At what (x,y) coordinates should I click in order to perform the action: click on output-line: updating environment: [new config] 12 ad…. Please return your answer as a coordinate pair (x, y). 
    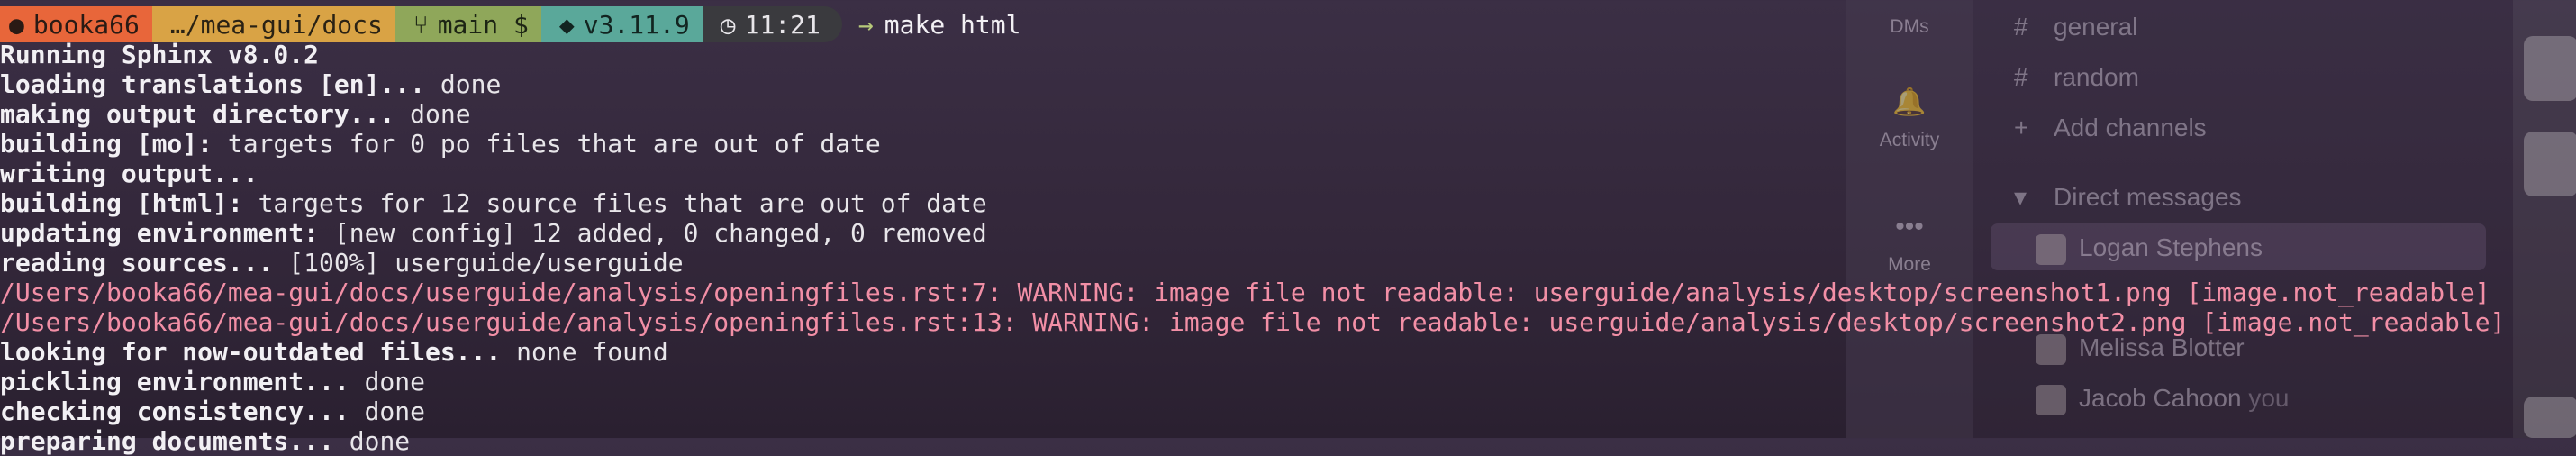
    Looking at the image, I should click on (1252, 233).